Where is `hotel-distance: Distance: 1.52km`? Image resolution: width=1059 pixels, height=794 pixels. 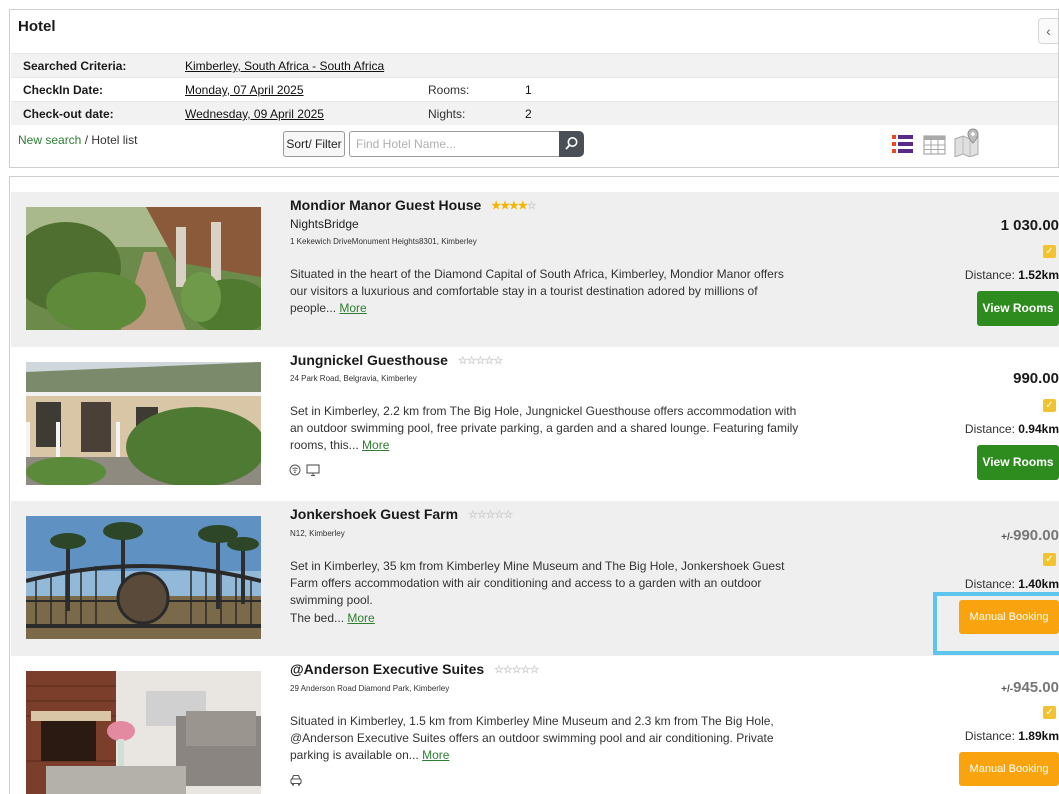
hotel-distance: Distance: 1.52km is located at coordinates (1011, 275).